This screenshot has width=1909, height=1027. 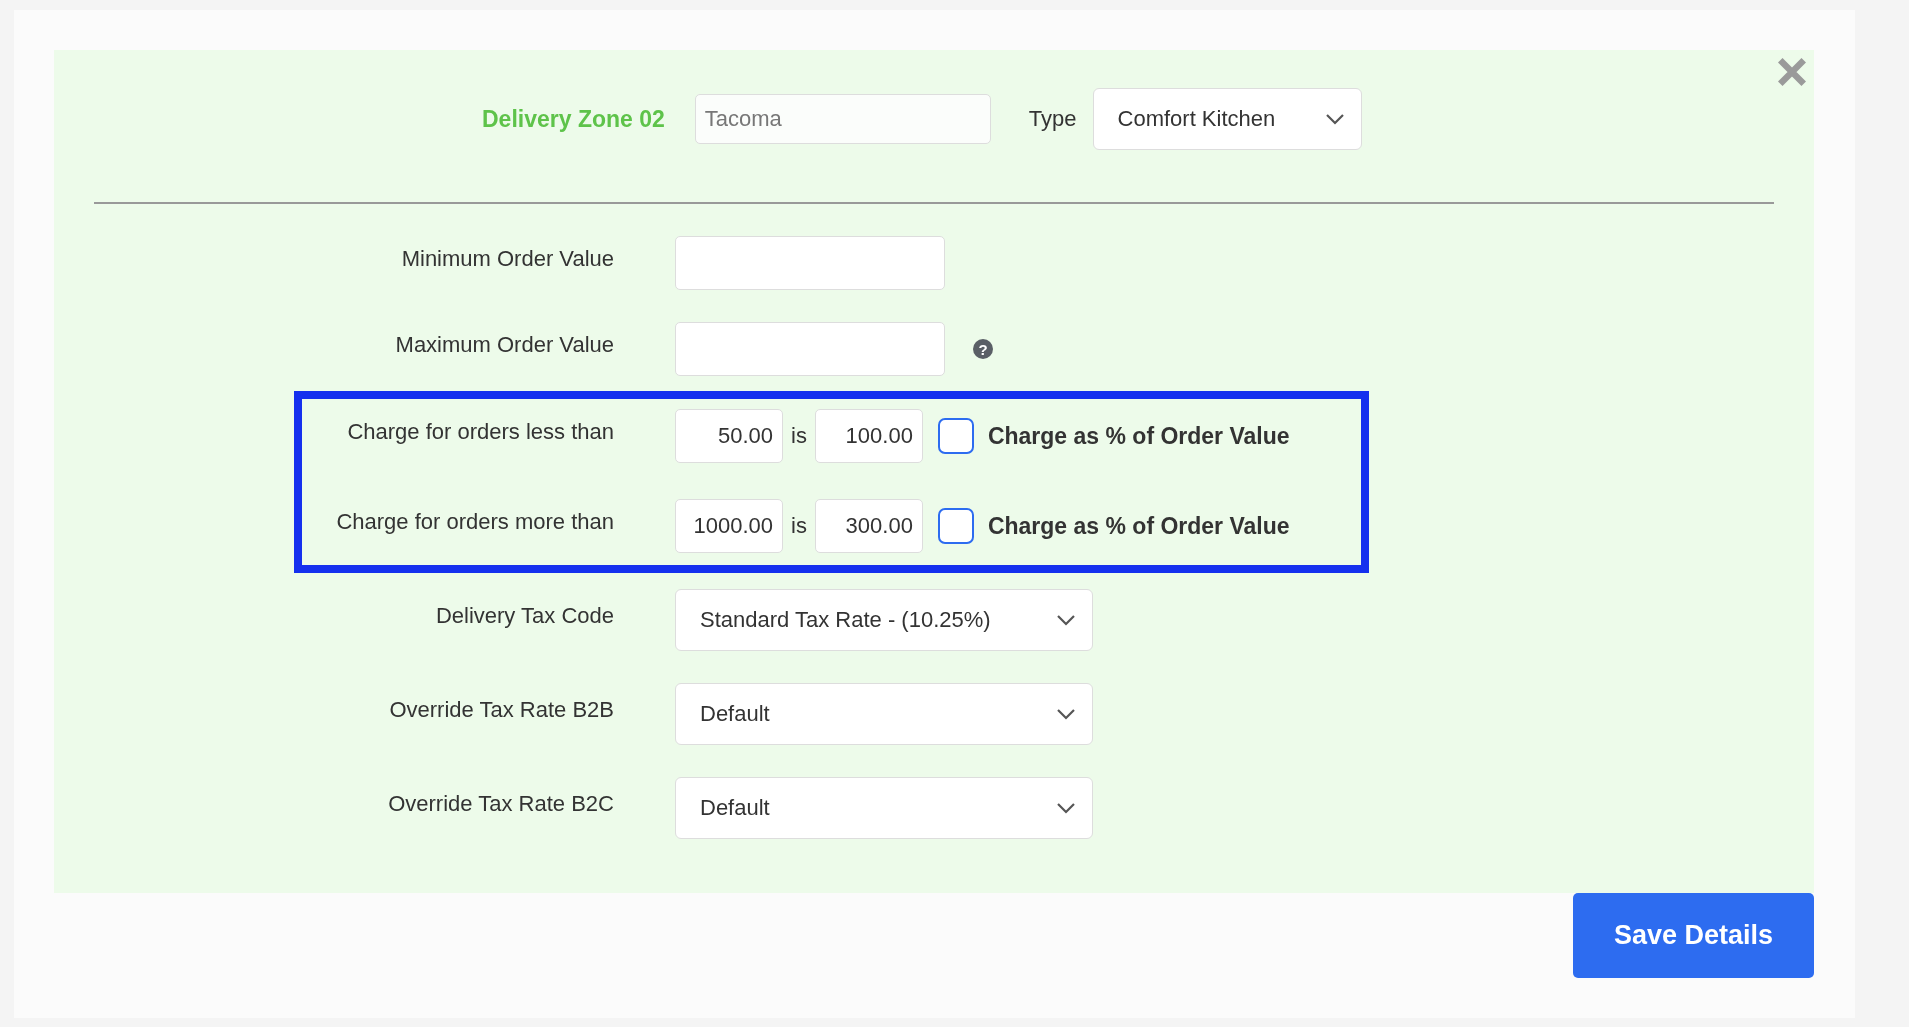 What do you see at coordinates (504, 345) in the screenshot?
I see `field-label: Maximum Order Value` at bounding box center [504, 345].